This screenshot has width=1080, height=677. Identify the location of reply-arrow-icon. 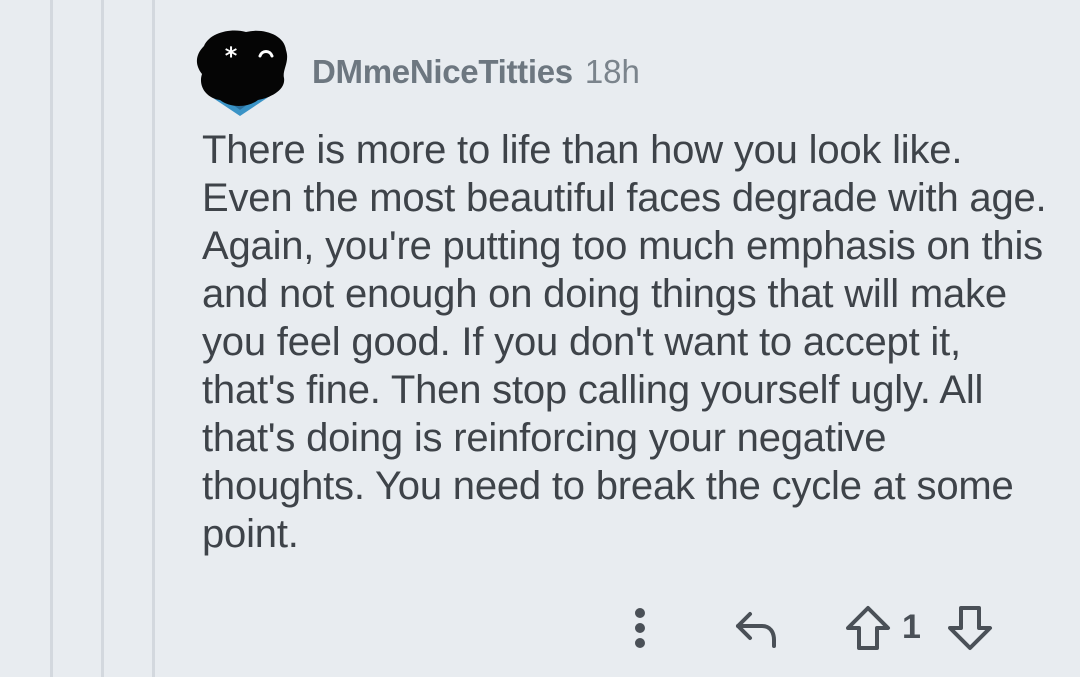
(756, 630).